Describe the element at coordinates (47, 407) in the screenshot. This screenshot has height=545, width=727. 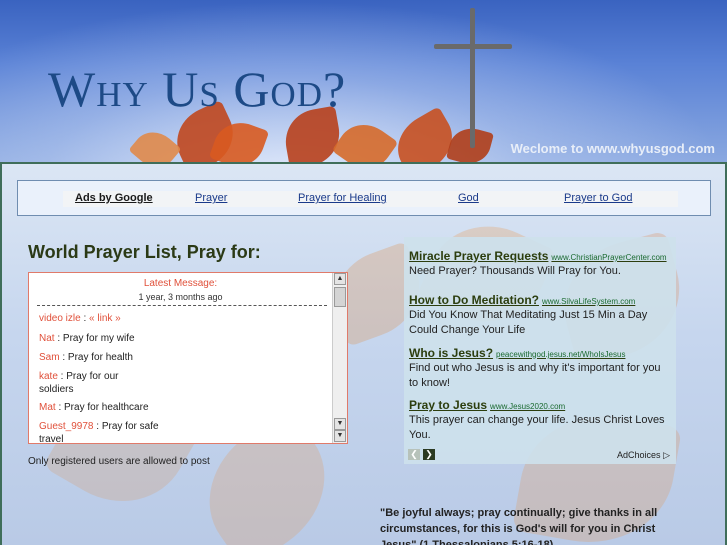
I see `message-user: Mat` at that location.